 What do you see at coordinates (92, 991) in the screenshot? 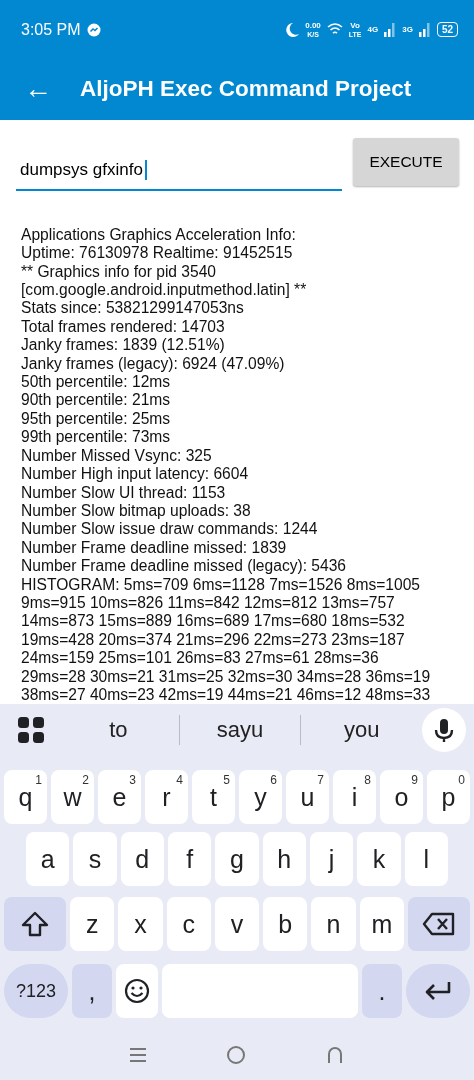
I see `keyboard-key: ,` at bounding box center [92, 991].